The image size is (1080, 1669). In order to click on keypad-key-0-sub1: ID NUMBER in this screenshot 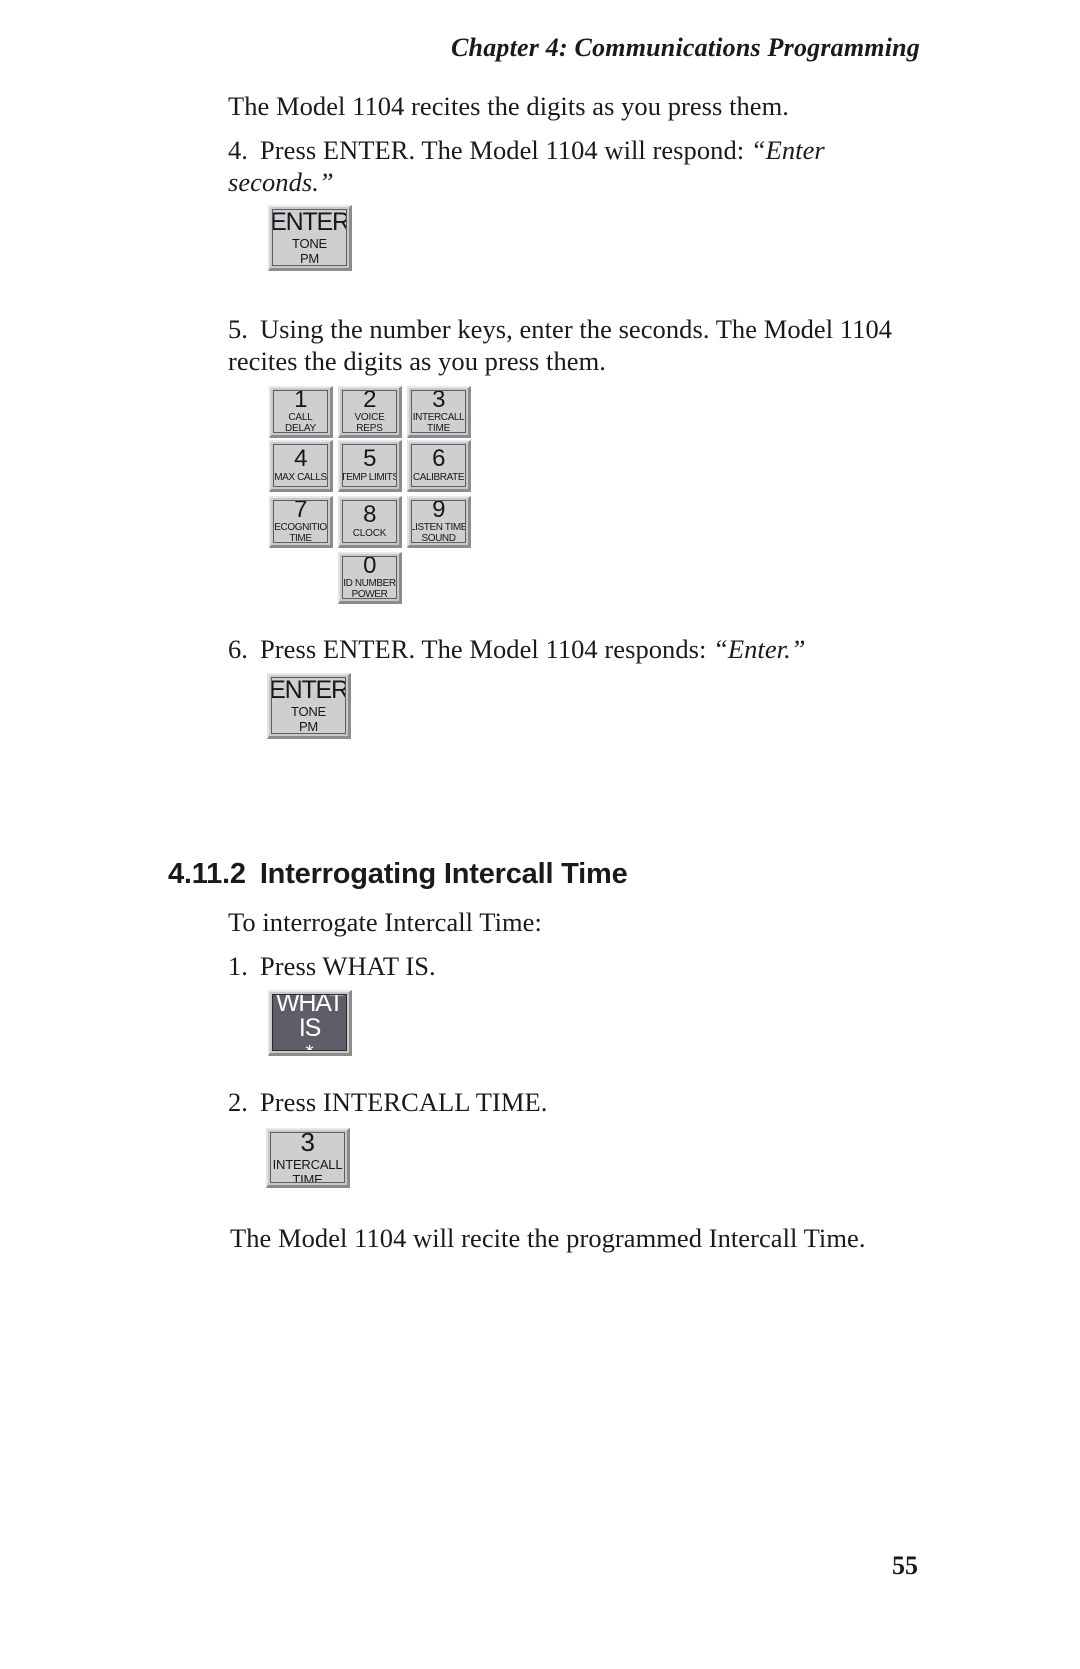, I will do `click(369, 584)`.